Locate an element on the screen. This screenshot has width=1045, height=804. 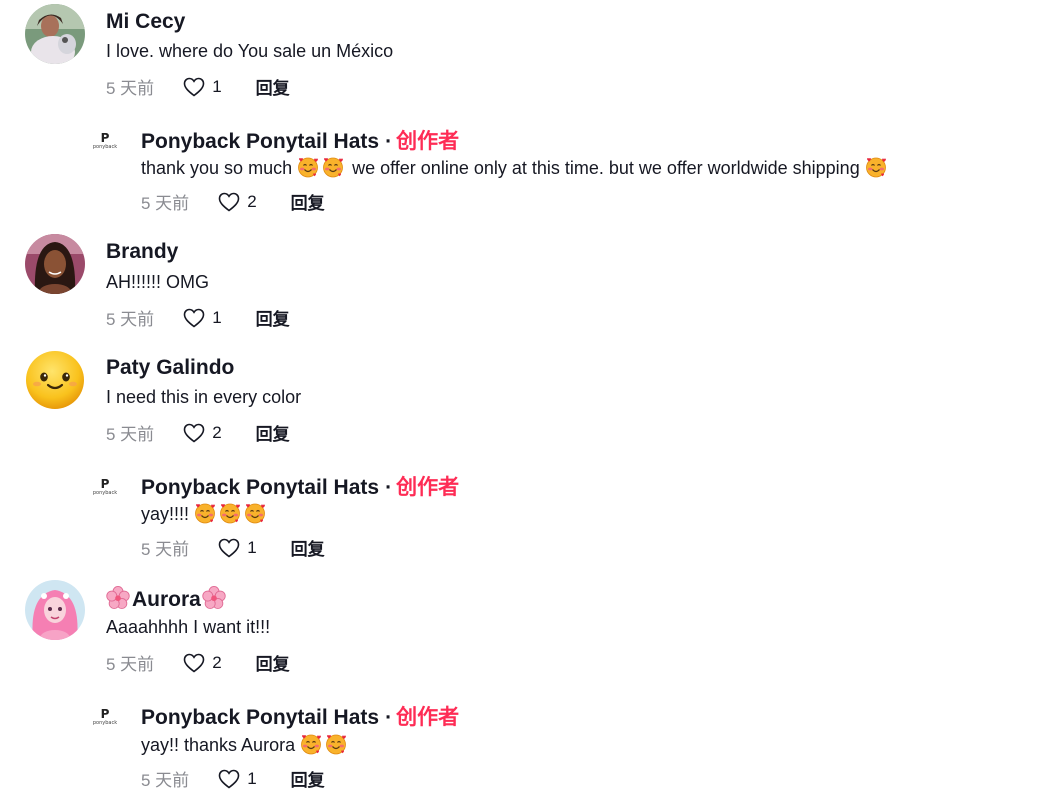
comment-text: I need this in every color is located at coordinates (204, 397).